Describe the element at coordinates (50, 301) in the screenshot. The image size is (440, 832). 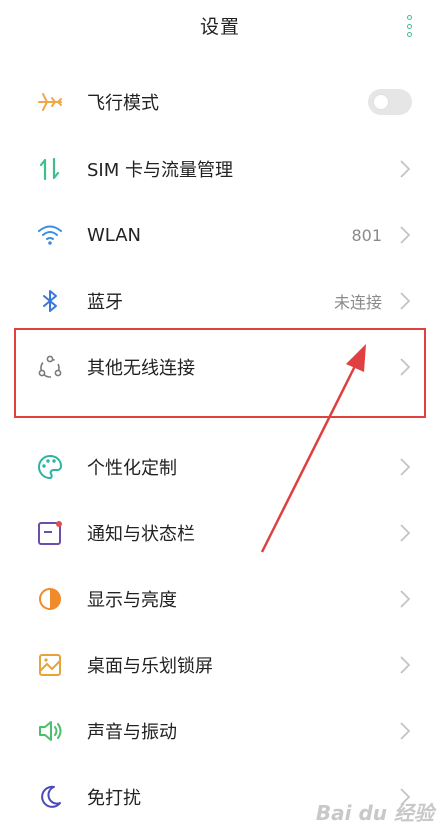
I see `bluetooth-icon` at that location.